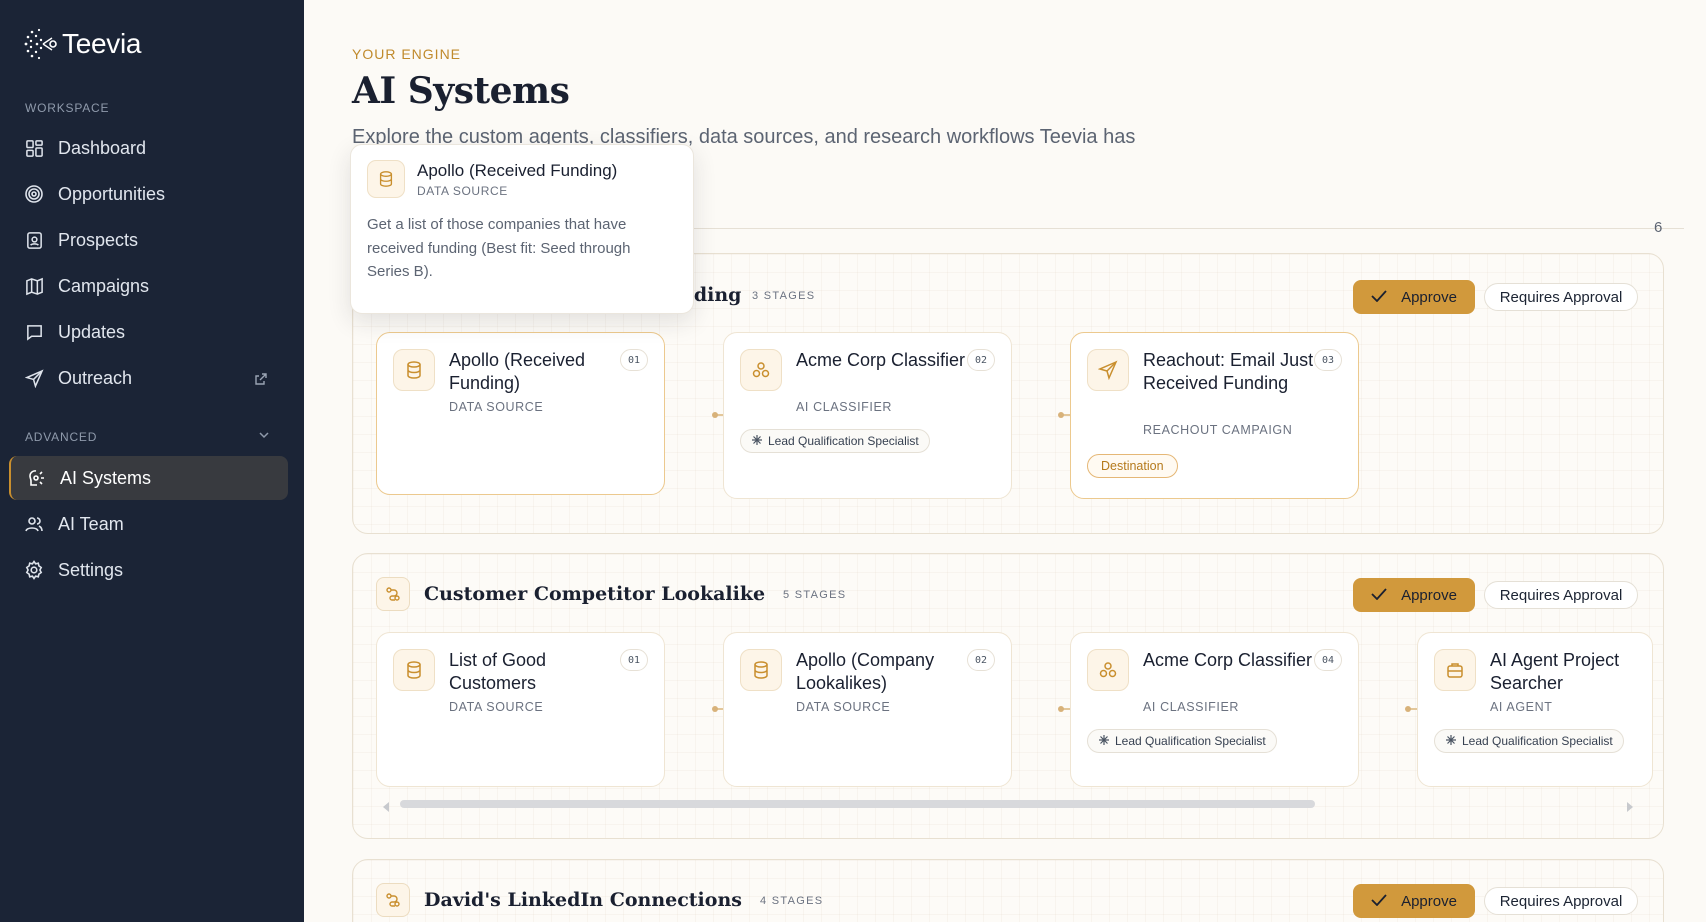 Image resolution: width=1706 pixels, height=922 pixels. Describe the element at coordinates (595, 594) in the screenshot. I see `workflow-name: Customer Competitor Lookalike` at that location.